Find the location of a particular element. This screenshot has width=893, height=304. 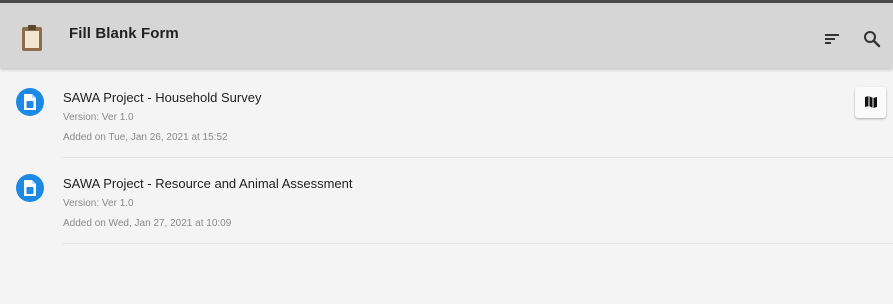

search-icon is located at coordinates (872, 39).